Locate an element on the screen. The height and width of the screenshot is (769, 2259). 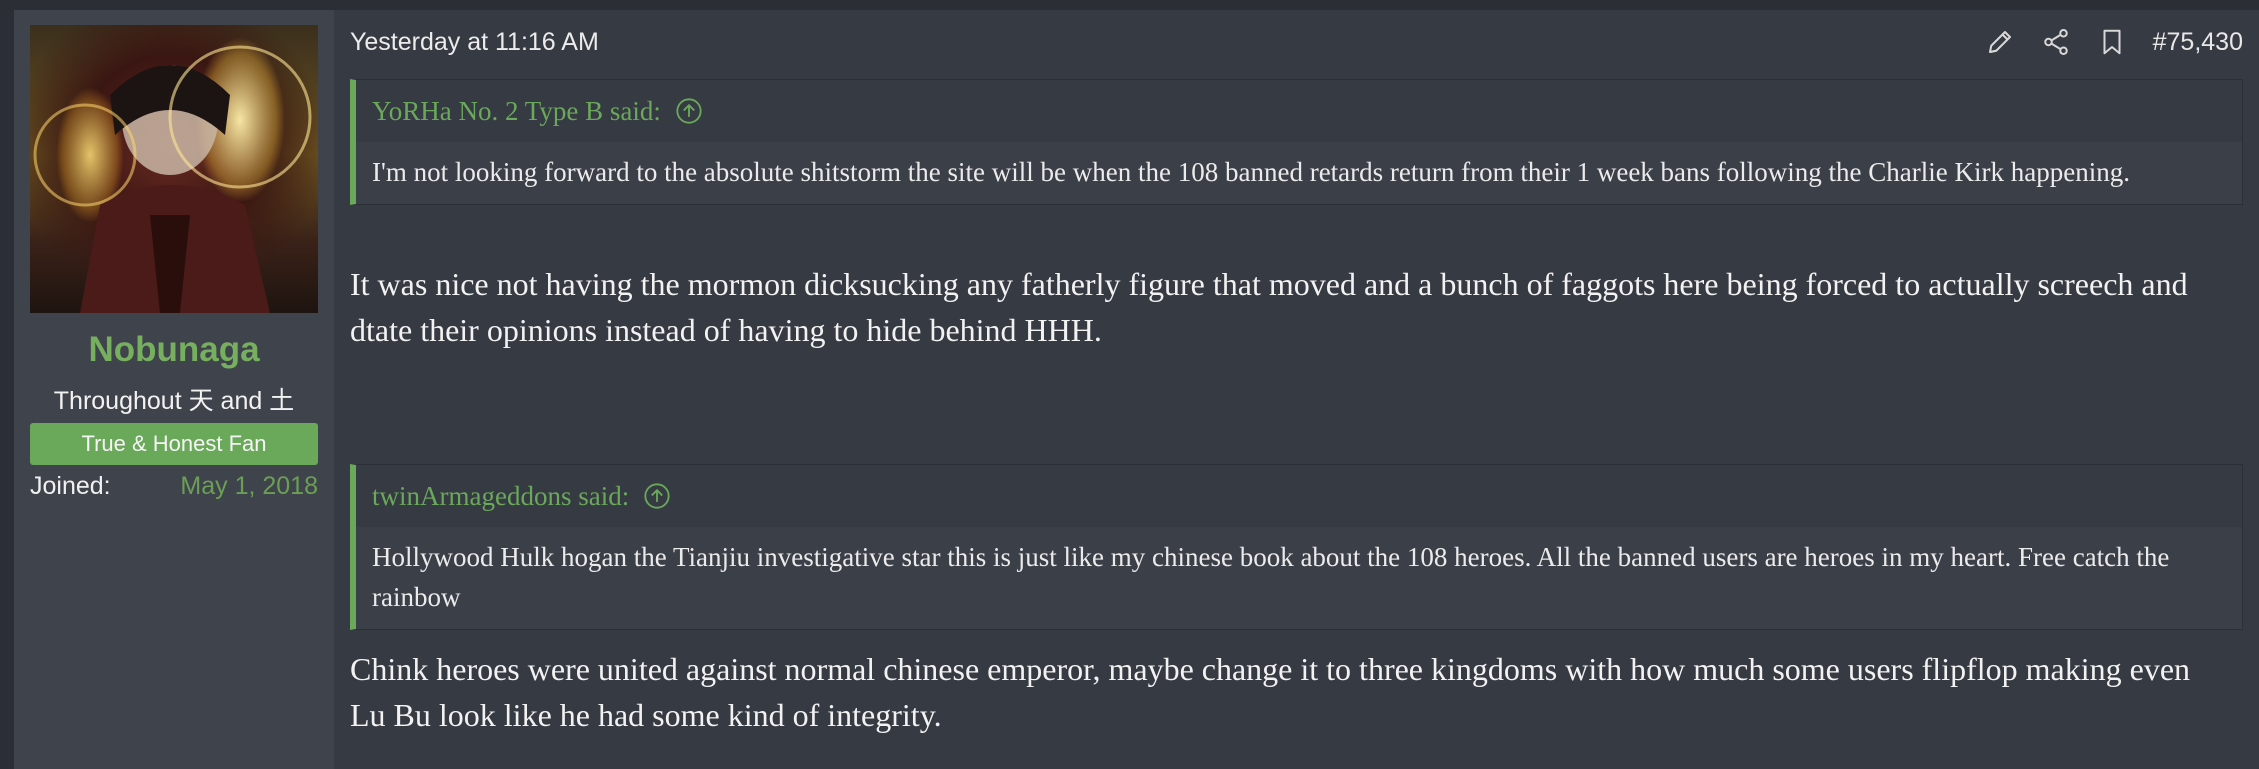
post-actions: #75,430 is located at coordinates (2114, 42).